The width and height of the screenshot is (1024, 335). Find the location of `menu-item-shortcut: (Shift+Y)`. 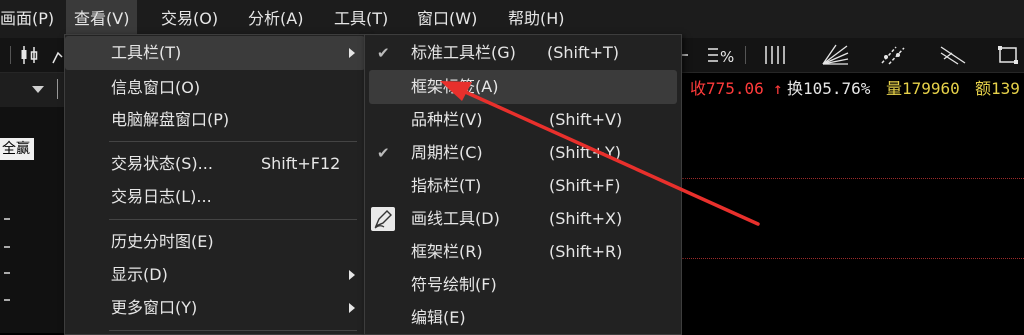

menu-item-shortcut: (Shift+Y) is located at coordinates (585, 152).